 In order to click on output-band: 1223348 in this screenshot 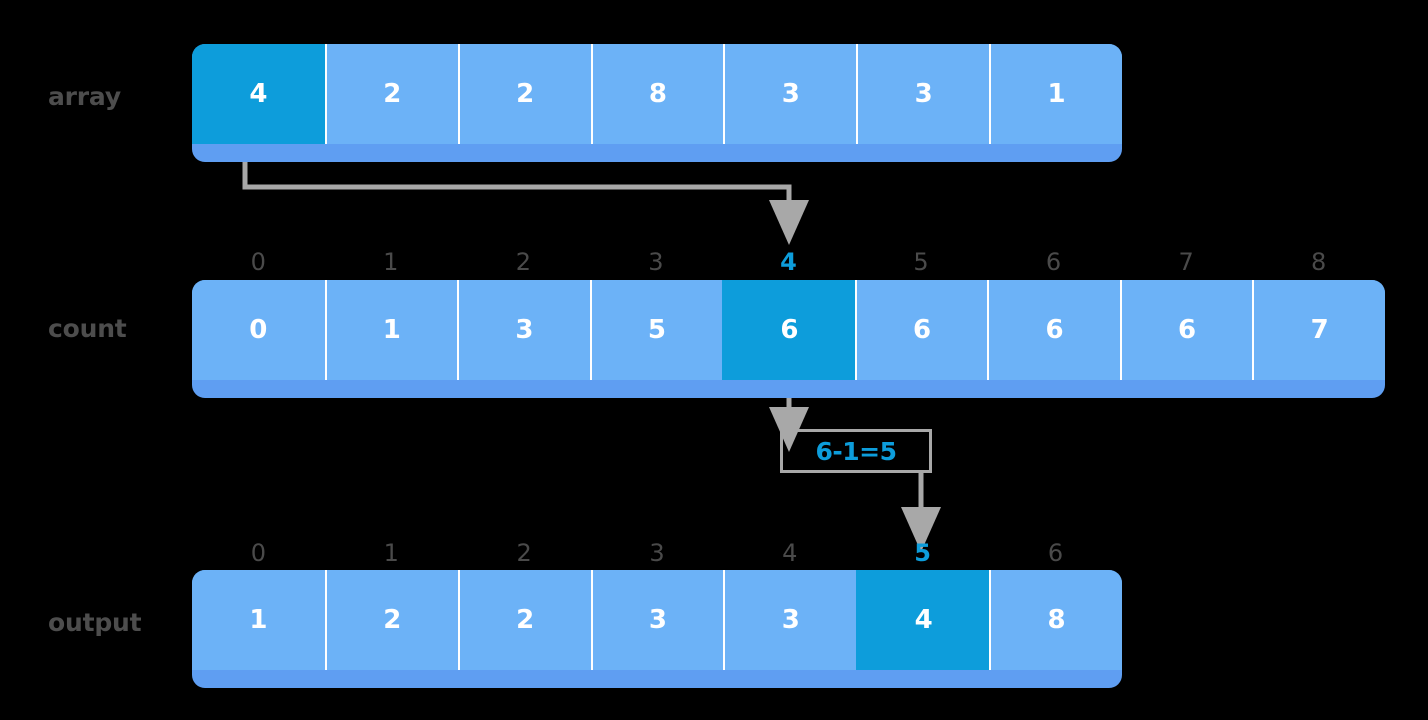, I will do `click(657, 629)`.